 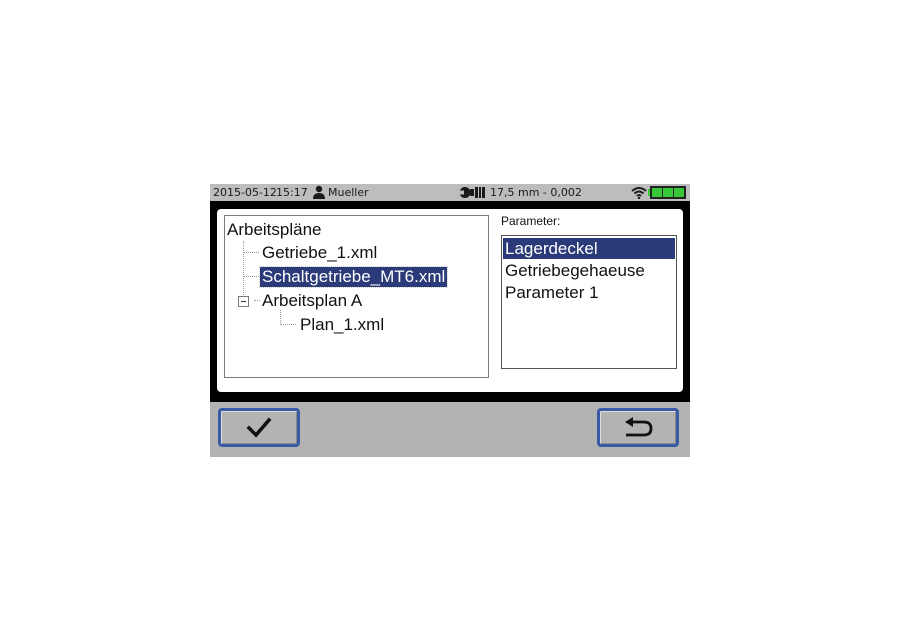 I want to click on status-bar: 2015-05-12 15:17 Mueller 17,5 mm - 0,002, so click(x=450, y=192).